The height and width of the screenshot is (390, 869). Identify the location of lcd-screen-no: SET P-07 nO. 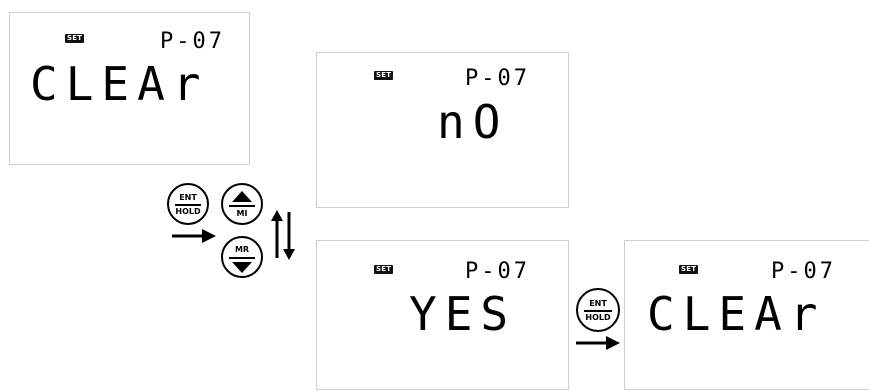
(442, 130).